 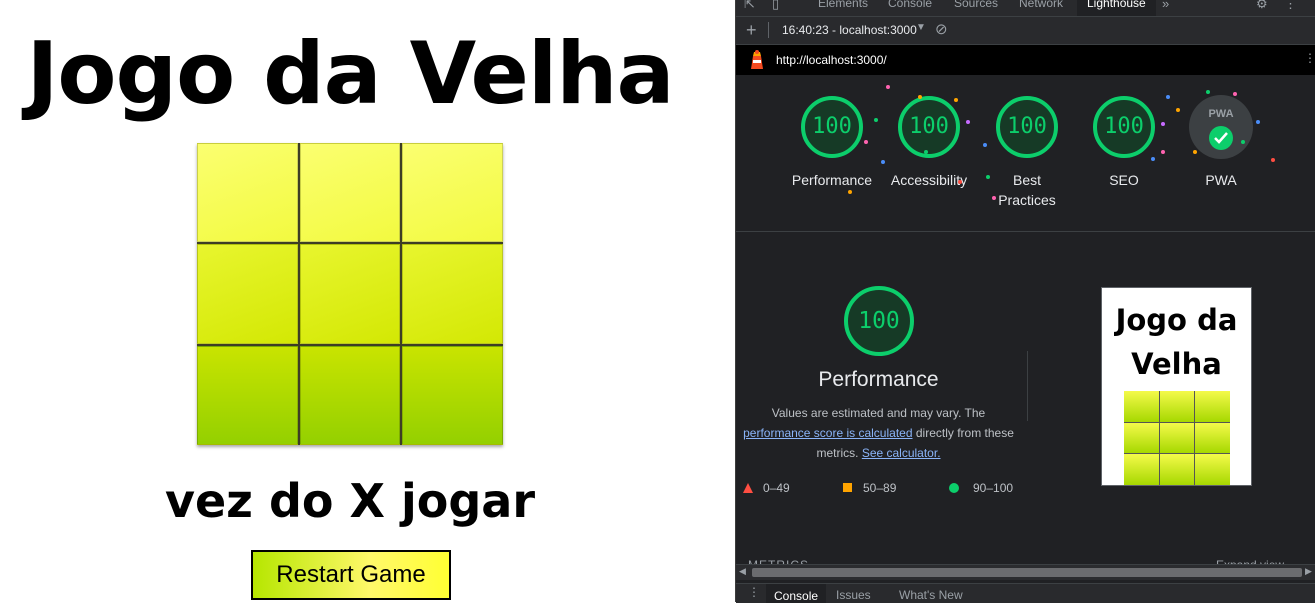 What do you see at coordinates (1177, 438) in the screenshot?
I see `thumbnail-board` at bounding box center [1177, 438].